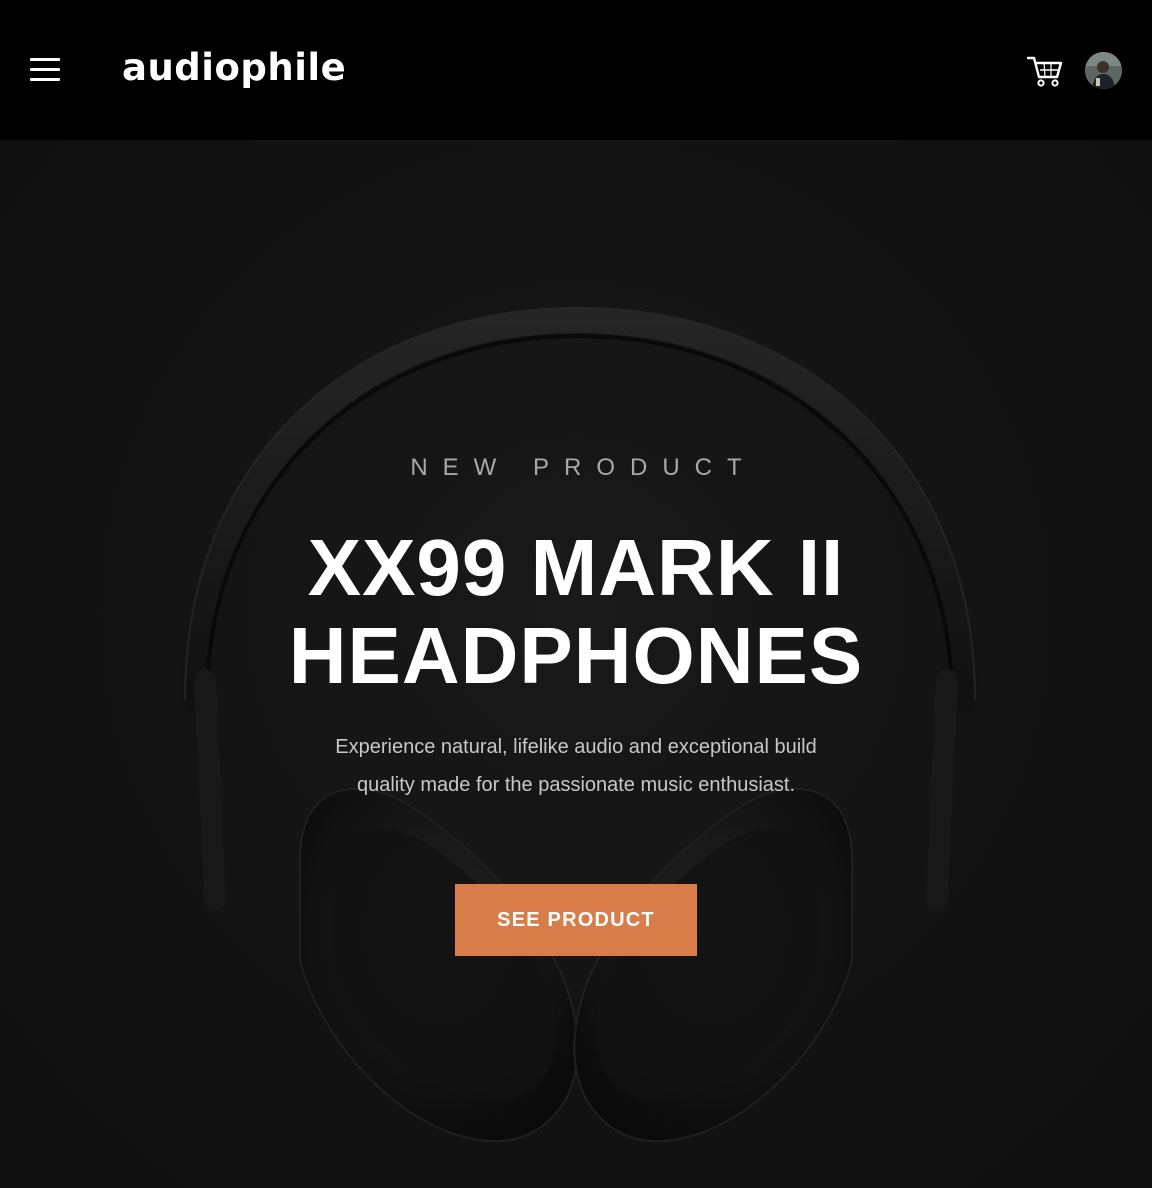  Describe the element at coordinates (576, 655) in the screenshot. I see `hero-title-line-2: HEADPHONES` at that location.